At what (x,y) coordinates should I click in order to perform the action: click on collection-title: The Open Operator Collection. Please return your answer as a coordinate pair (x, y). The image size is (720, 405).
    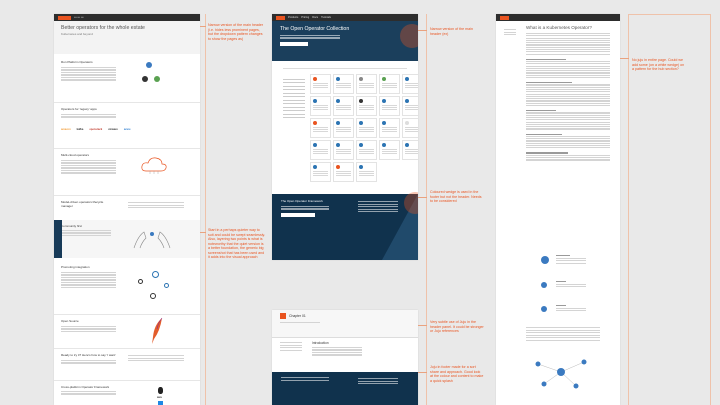
    Looking at the image, I should click on (315, 29).